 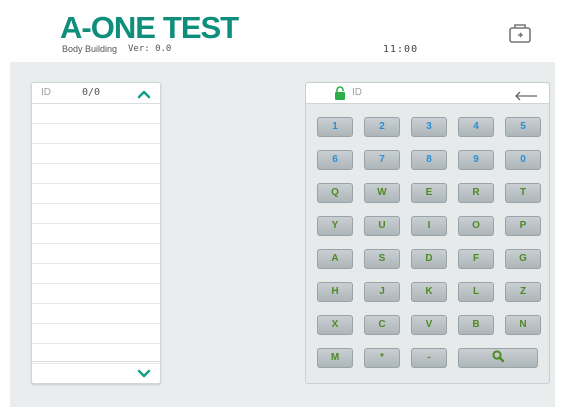 I want to click on brand-part2: TEST, so click(x=200, y=27).